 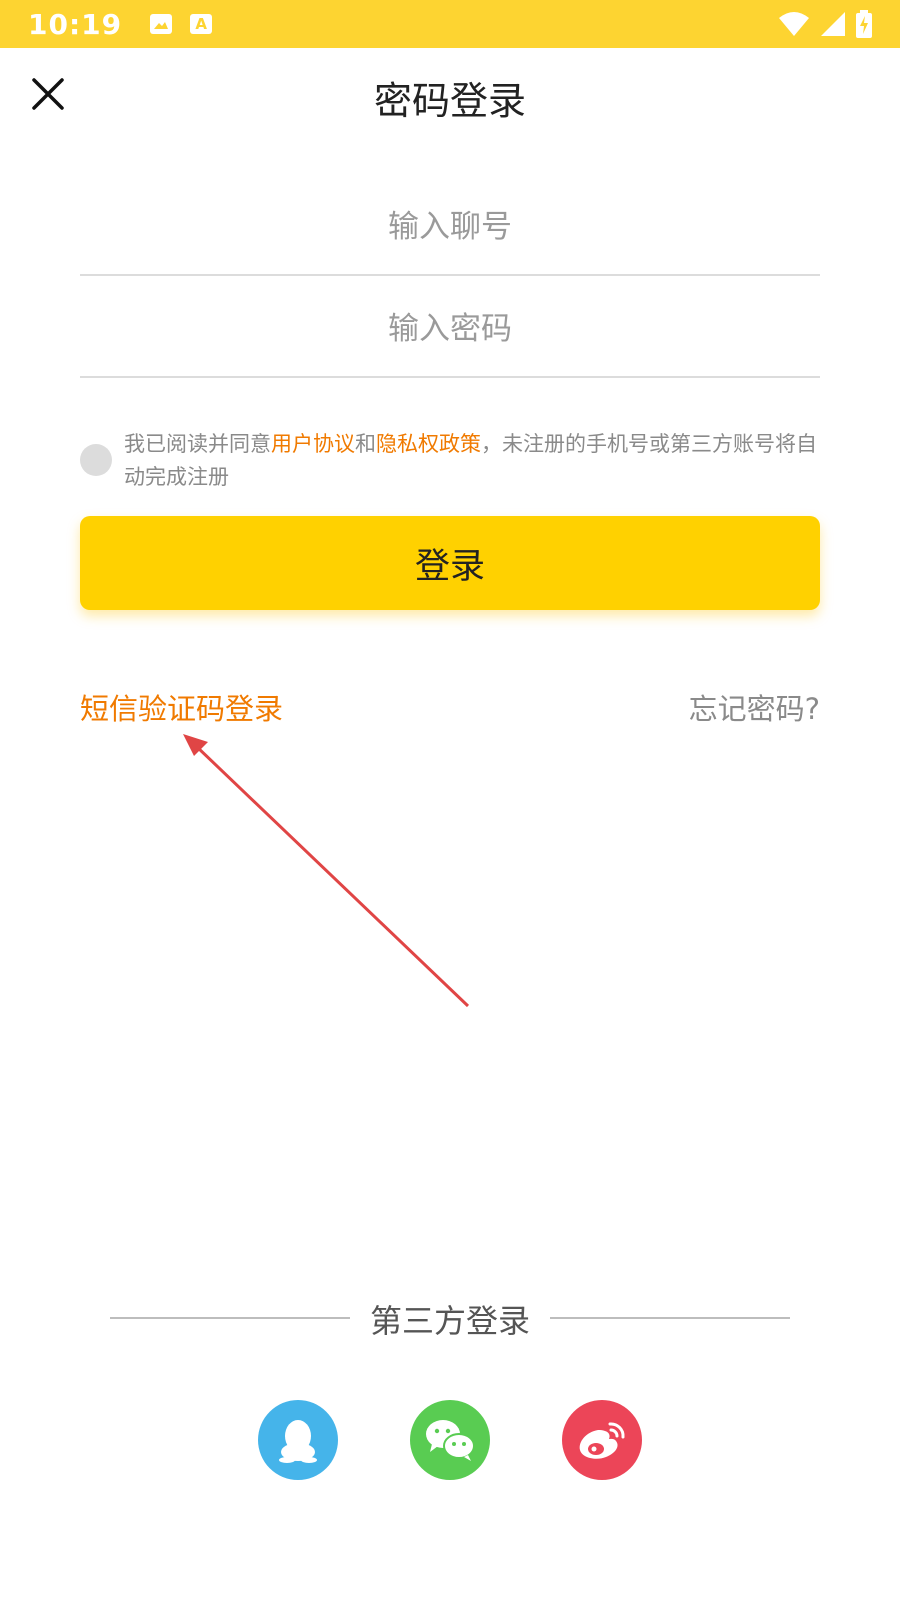 I want to click on user-agreement-link: 用户协议, so click(x=313, y=444).